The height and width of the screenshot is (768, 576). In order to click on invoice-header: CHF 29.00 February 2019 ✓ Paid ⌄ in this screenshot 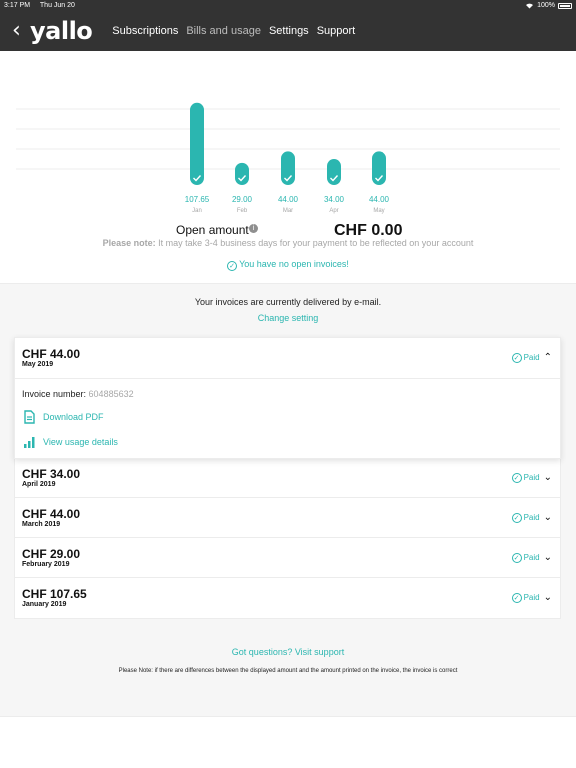, I will do `click(287, 558)`.